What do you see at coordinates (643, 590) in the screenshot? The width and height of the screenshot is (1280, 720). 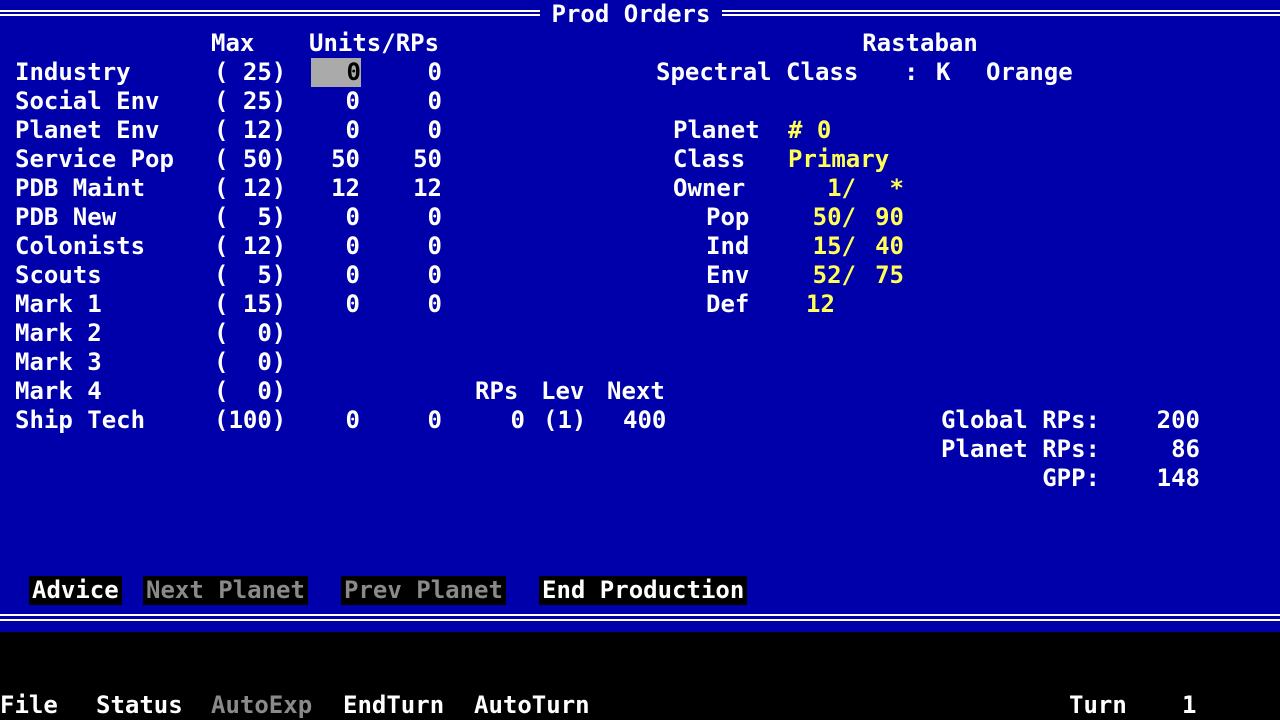 I see `end-production-button: End Production` at bounding box center [643, 590].